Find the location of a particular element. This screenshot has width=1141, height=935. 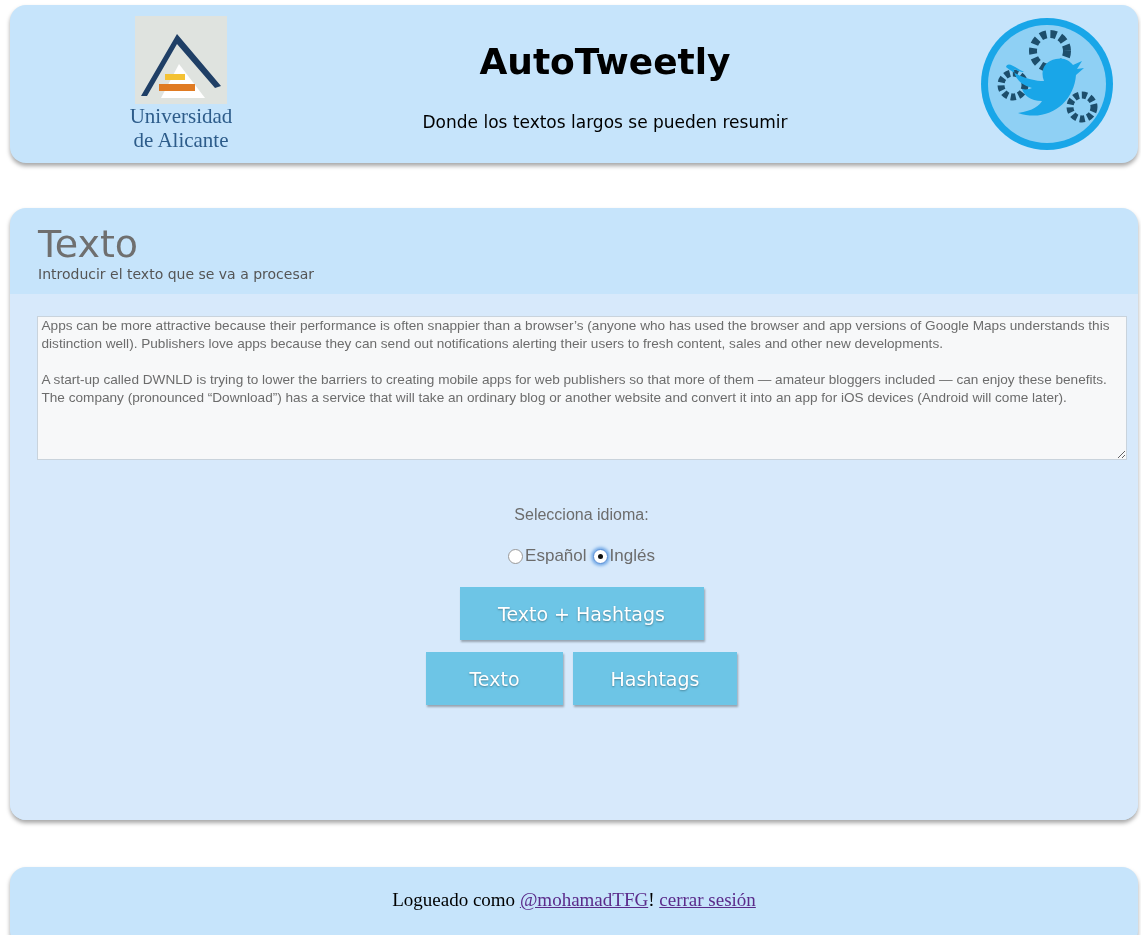

app-tagline: Donde los textos largos se pueden resumir is located at coordinates (605, 121).